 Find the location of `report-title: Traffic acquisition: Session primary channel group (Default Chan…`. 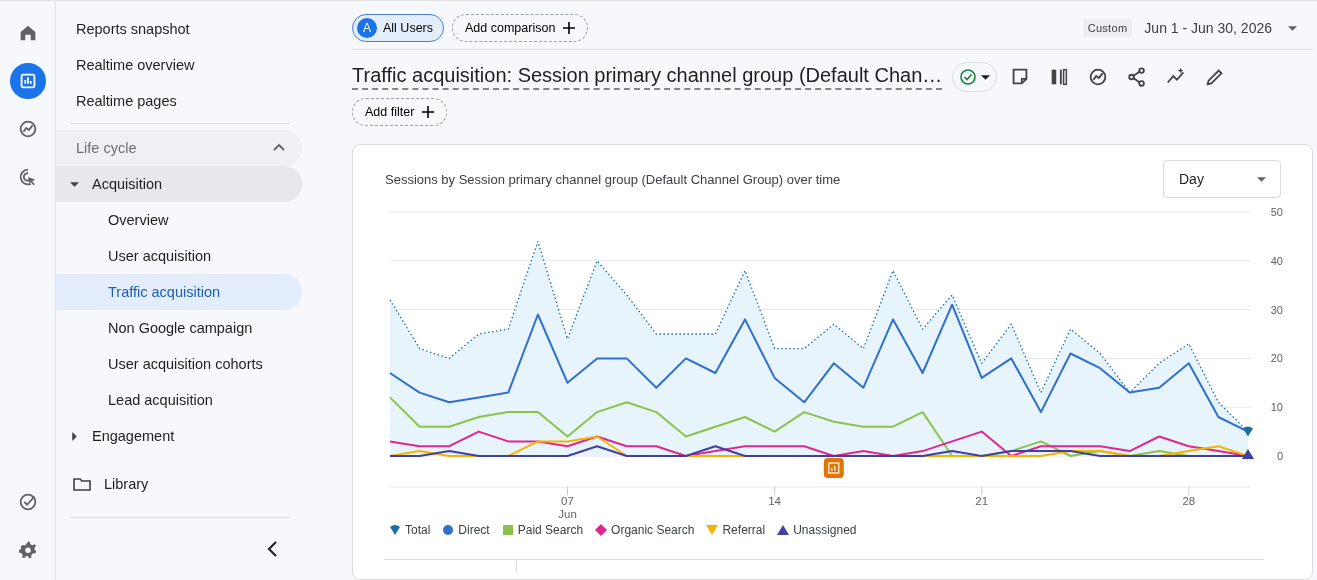

report-title: Traffic acquisition: Session primary channel group (Default Chan… is located at coordinates (647, 77).